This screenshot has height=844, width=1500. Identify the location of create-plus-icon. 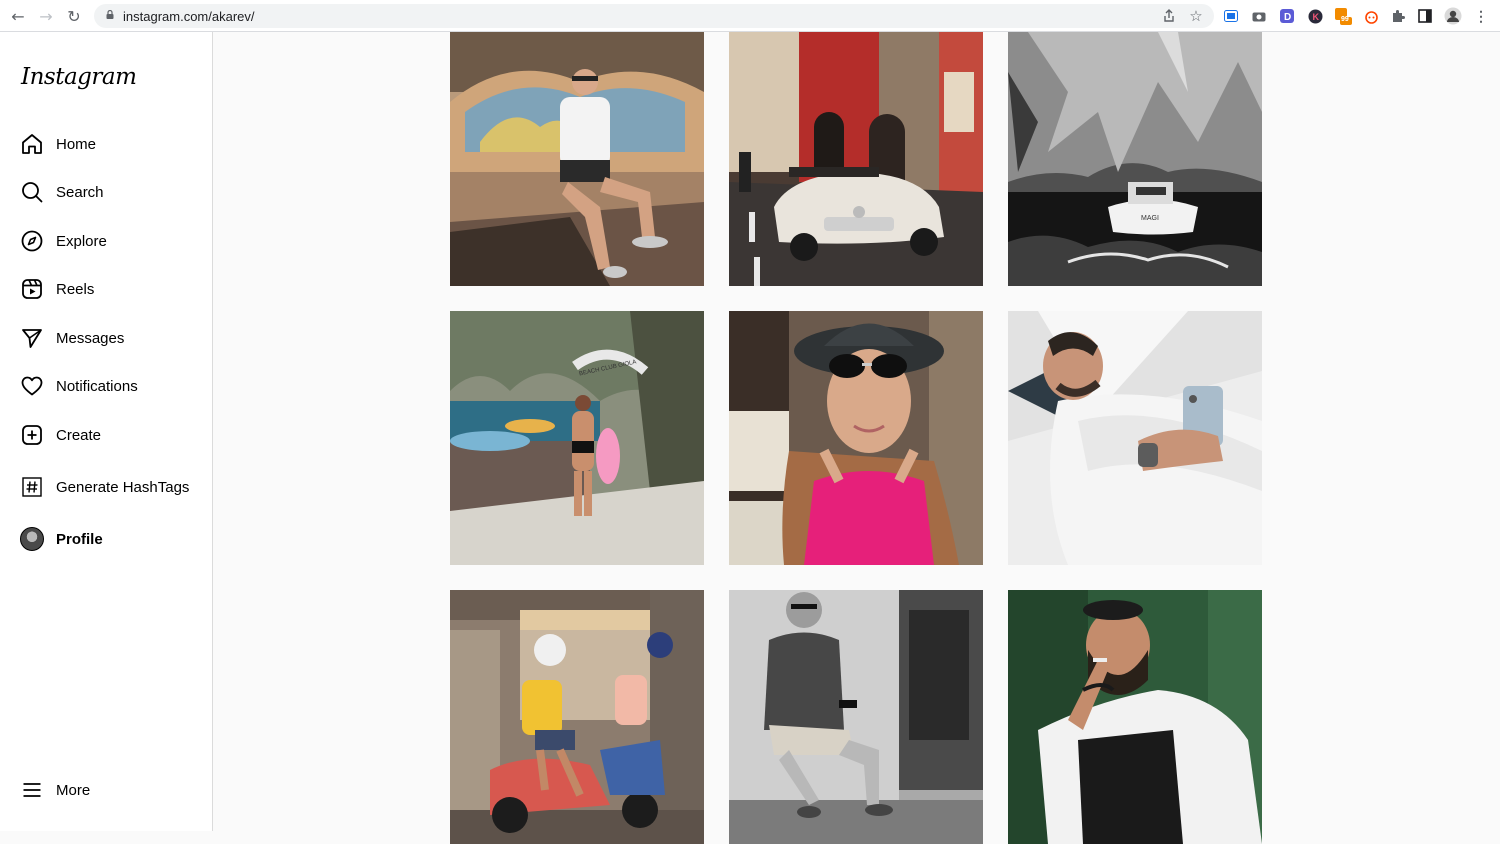
(32, 435).